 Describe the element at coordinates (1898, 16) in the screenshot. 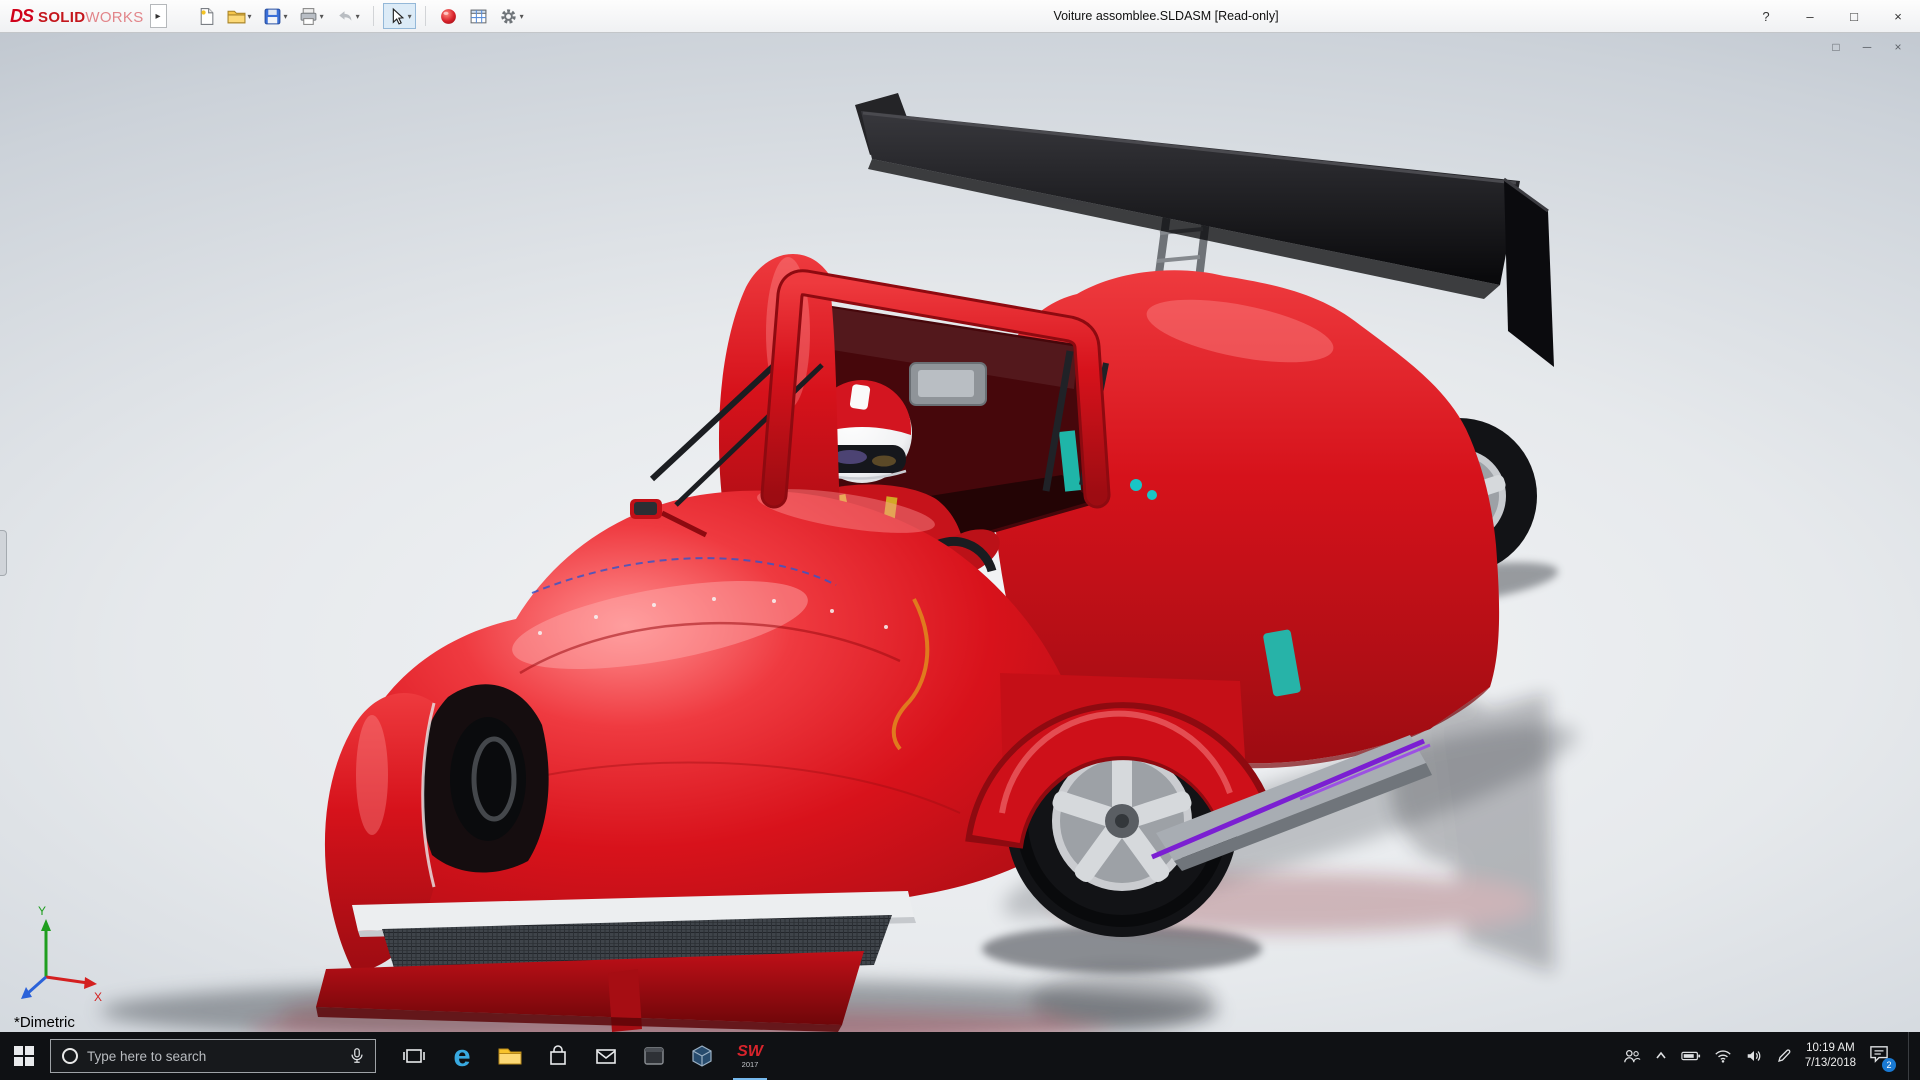

I see `close-button: ×` at that location.